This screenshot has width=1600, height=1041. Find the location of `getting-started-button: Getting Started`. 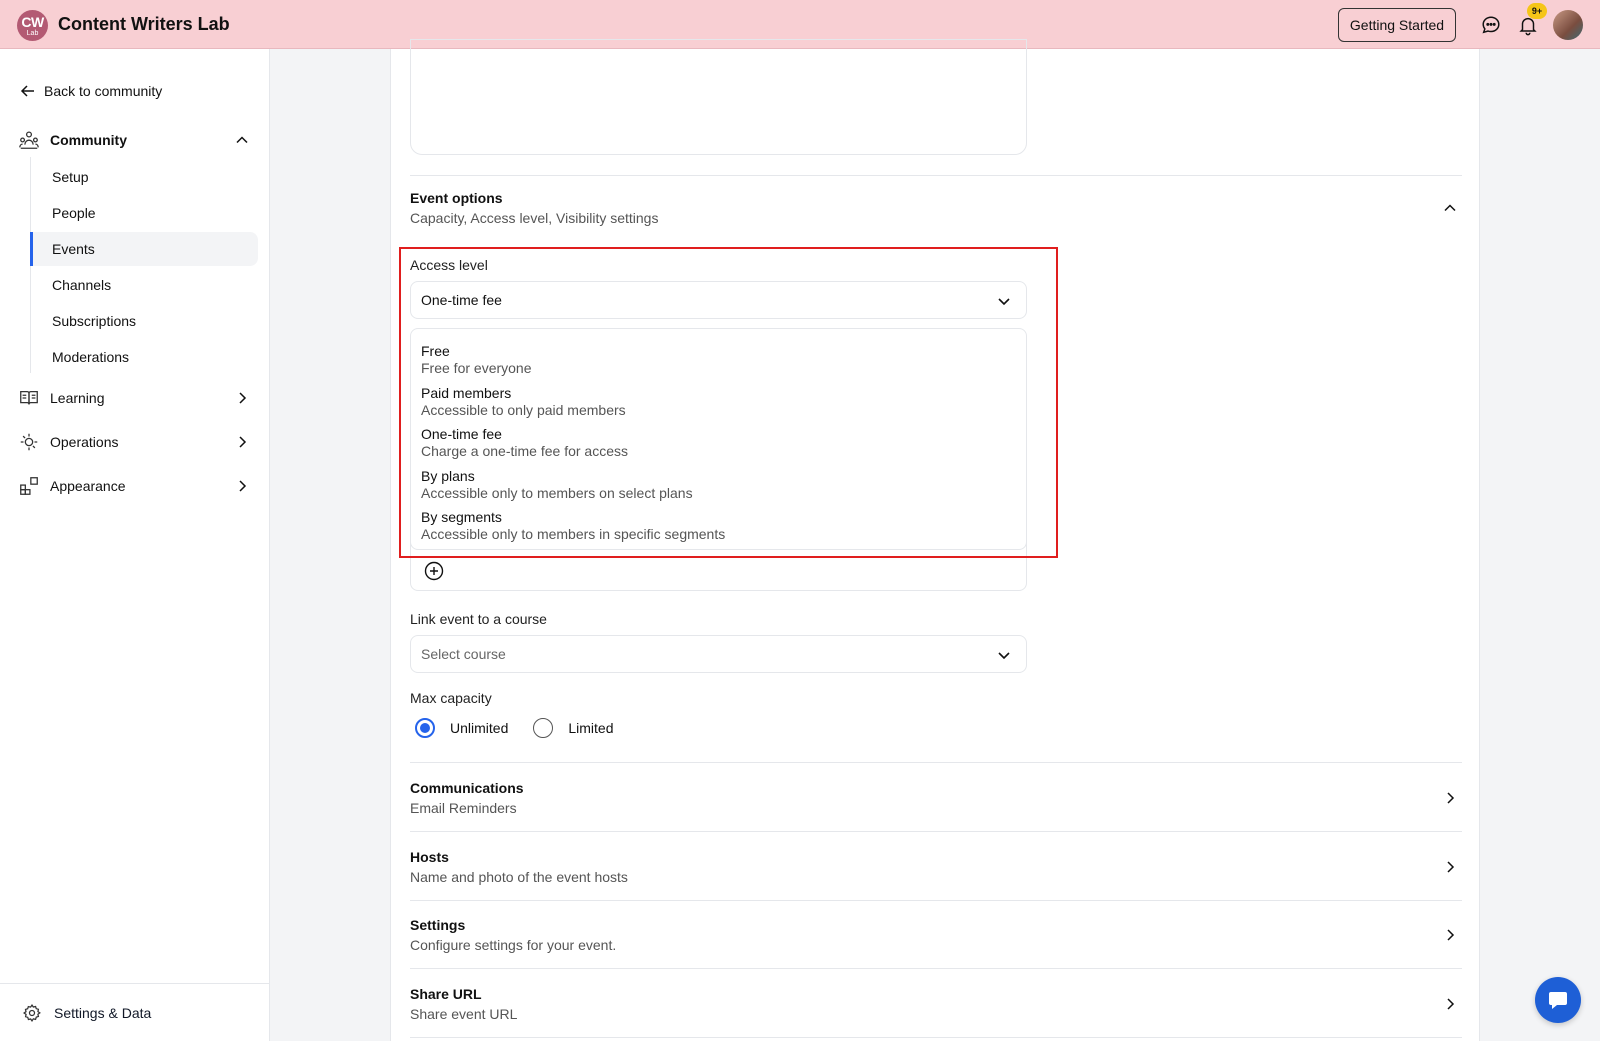

getting-started-button: Getting Started is located at coordinates (1397, 25).